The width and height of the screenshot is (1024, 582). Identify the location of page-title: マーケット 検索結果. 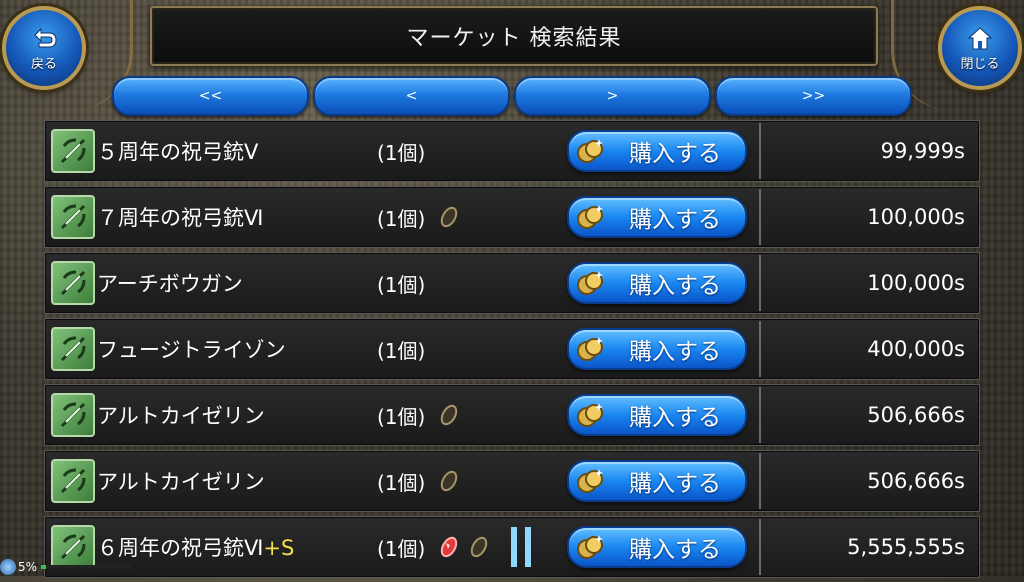
(514, 38).